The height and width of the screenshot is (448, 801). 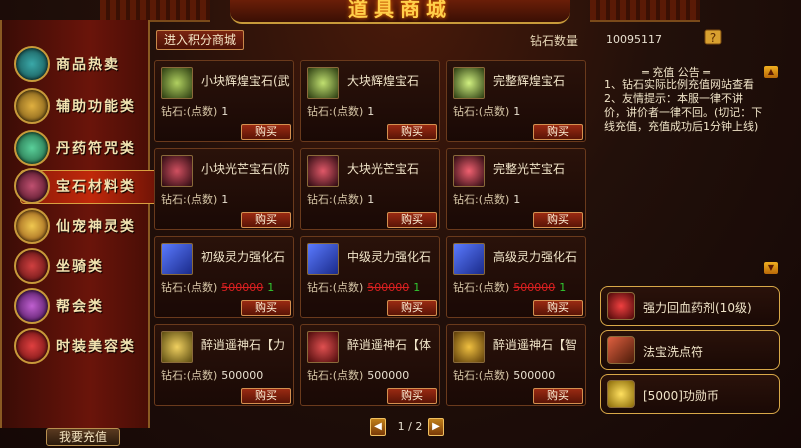 What do you see at coordinates (516, 101) in the screenshot?
I see `item-card: 完整辉煌宝石 钻石:(点数) 1 购买` at bounding box center [516, 101].